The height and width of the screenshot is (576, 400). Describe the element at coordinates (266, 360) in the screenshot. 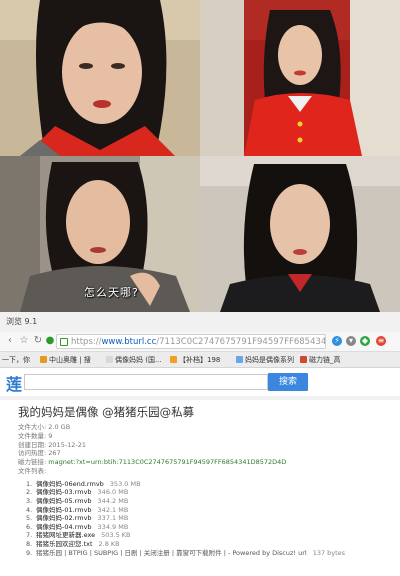

I see `tab-5: 妈妈是偶像系列` at that location.